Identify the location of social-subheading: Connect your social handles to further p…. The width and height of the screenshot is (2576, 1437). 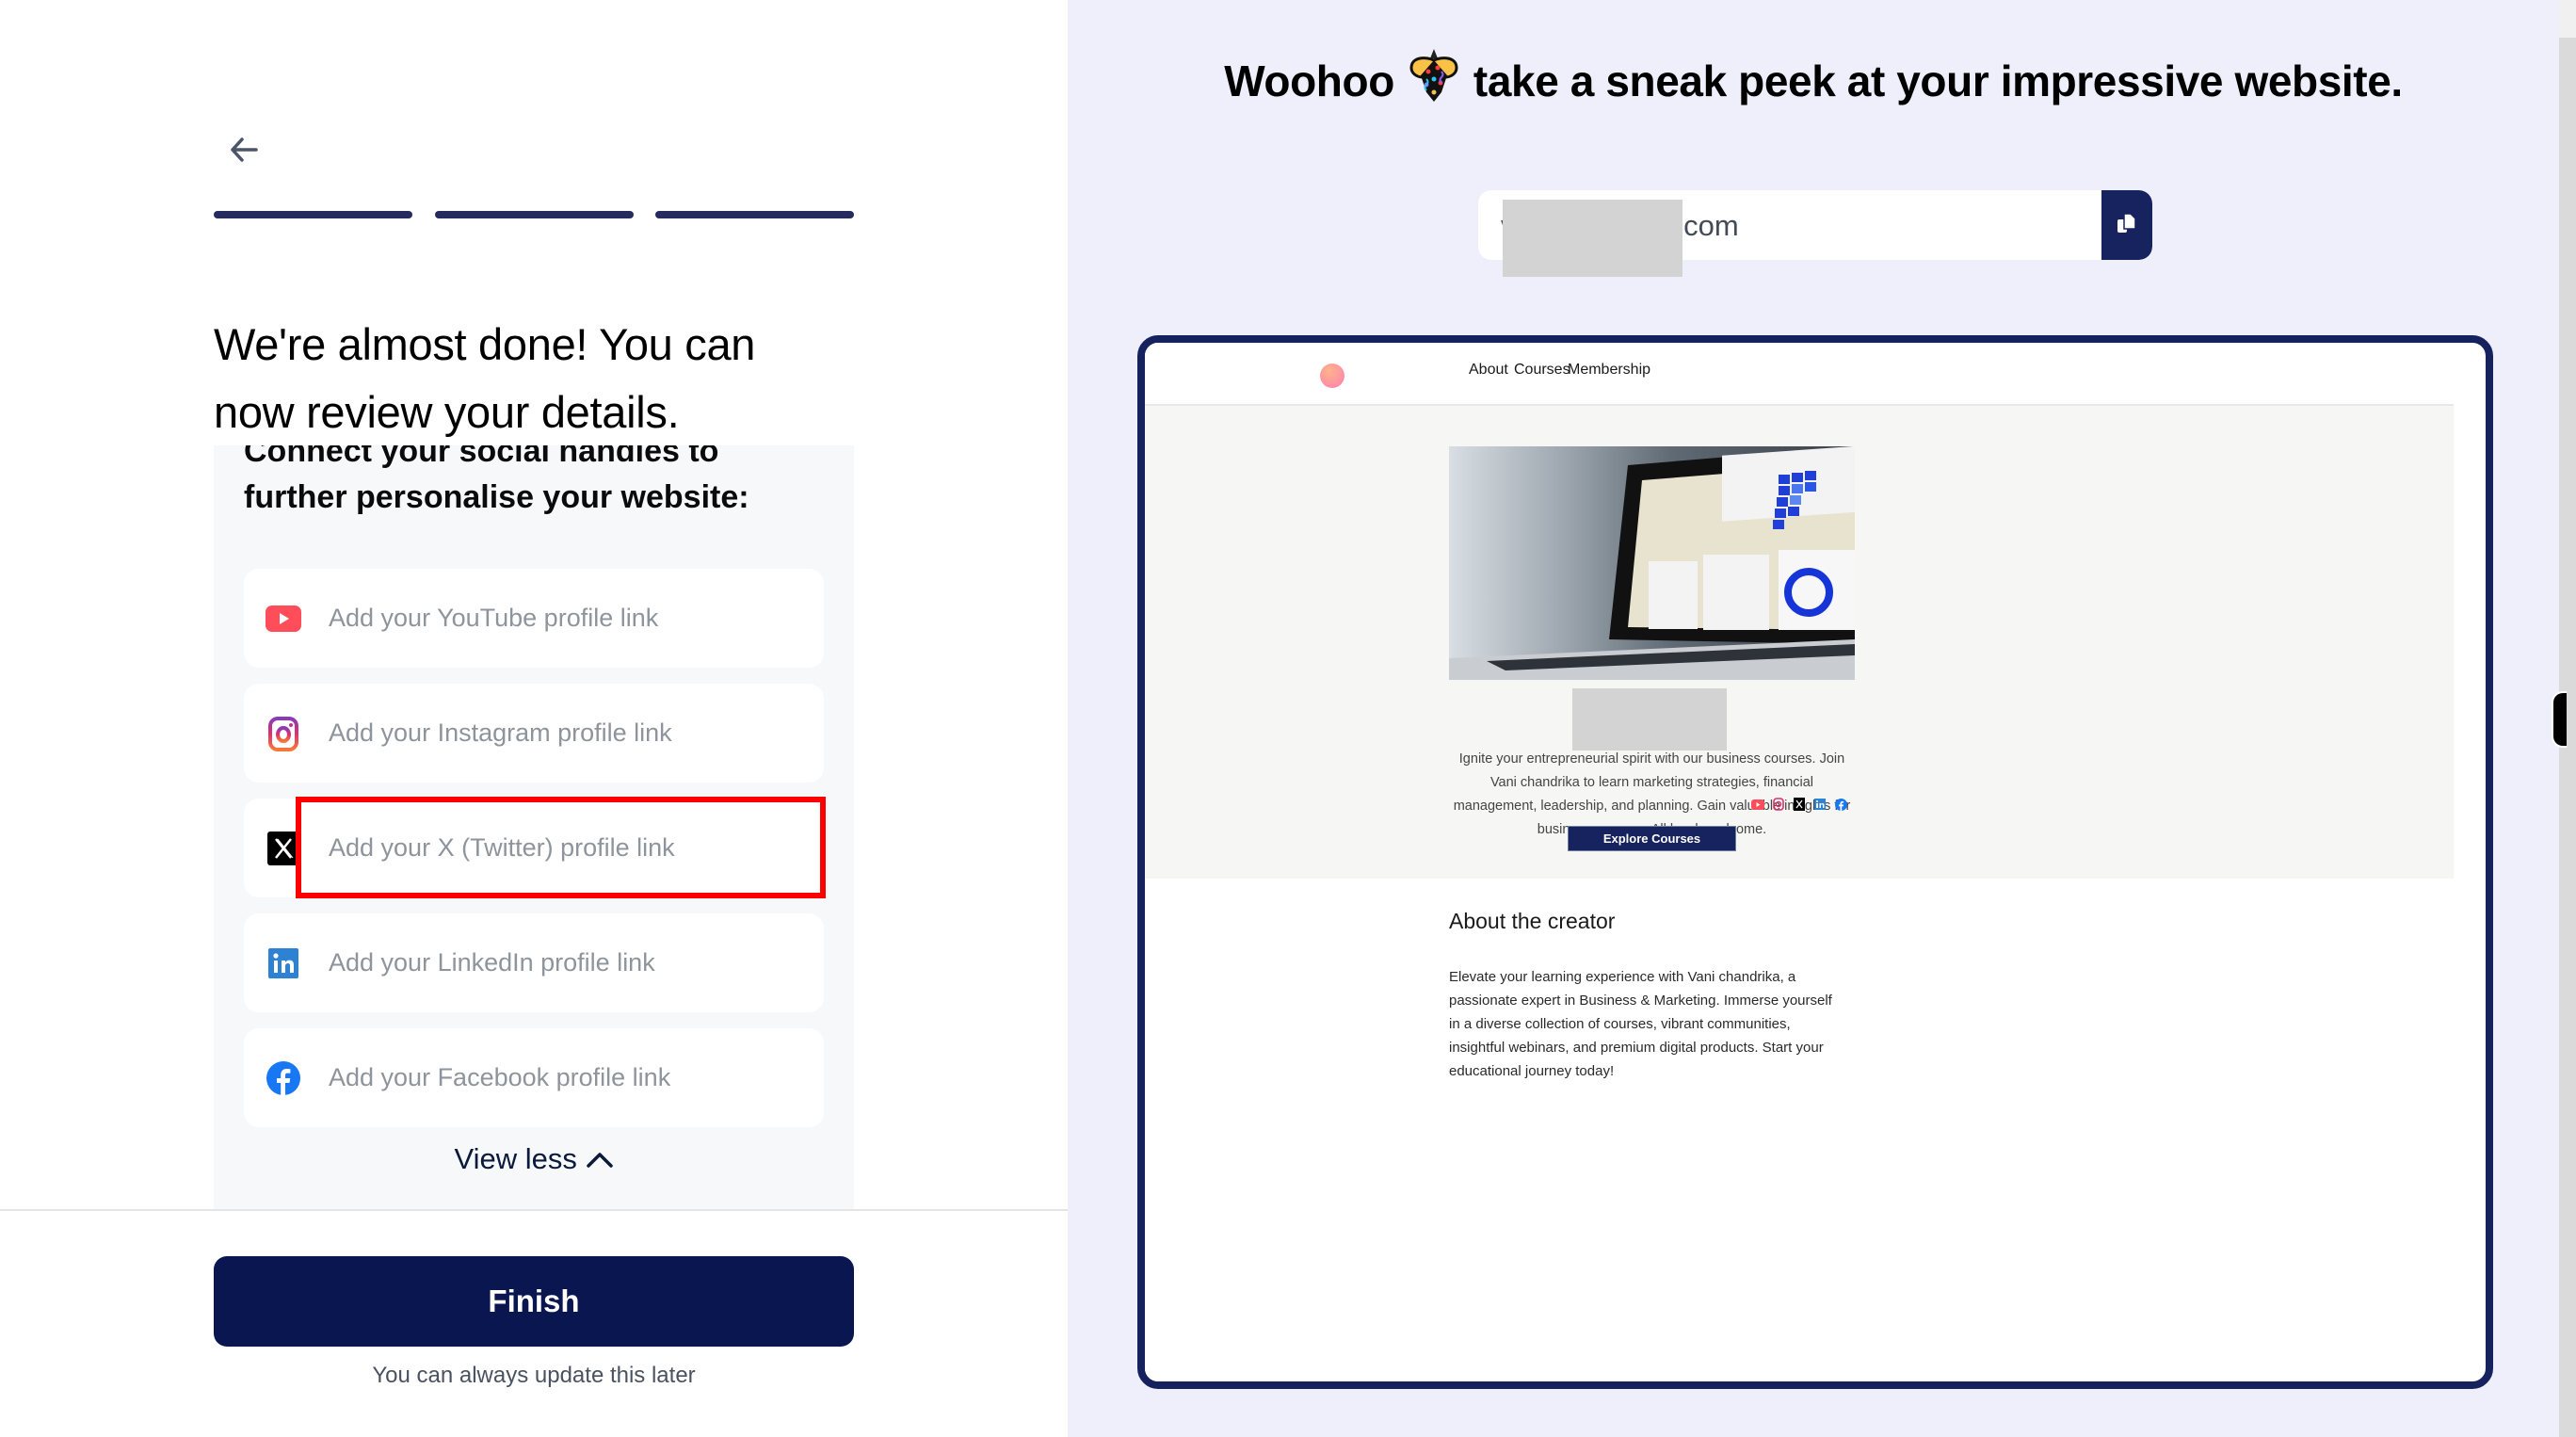
(536, 483).